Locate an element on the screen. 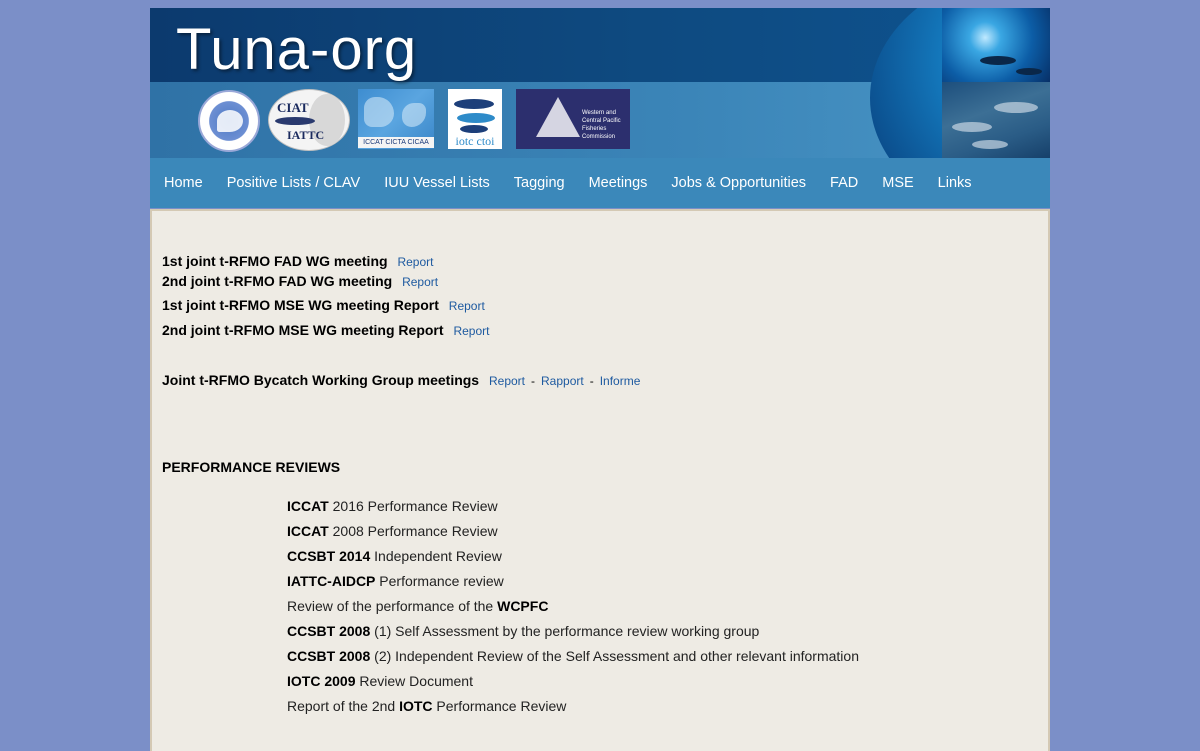 The width and height of the screenshot is (1200, 751). review-org: IOTC 2009 is located at coordinates (321, 681).